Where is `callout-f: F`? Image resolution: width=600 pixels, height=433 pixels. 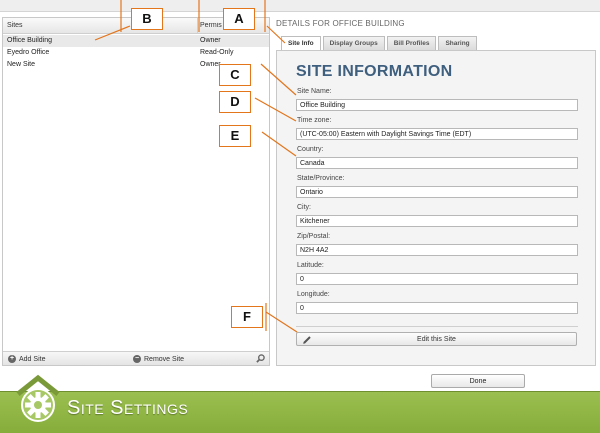 callout-f: F is located at coordinates (247, 317).